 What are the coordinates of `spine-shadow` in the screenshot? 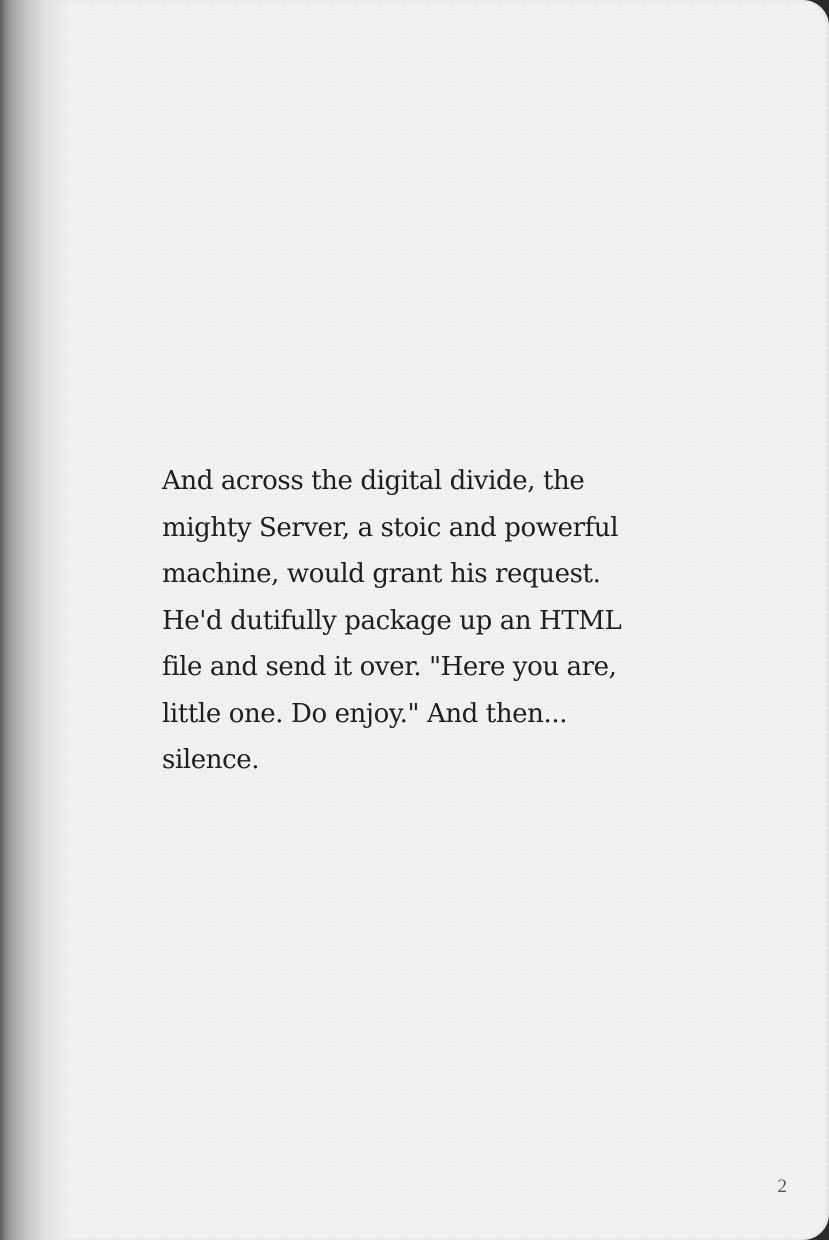 It's located at (35, 620).